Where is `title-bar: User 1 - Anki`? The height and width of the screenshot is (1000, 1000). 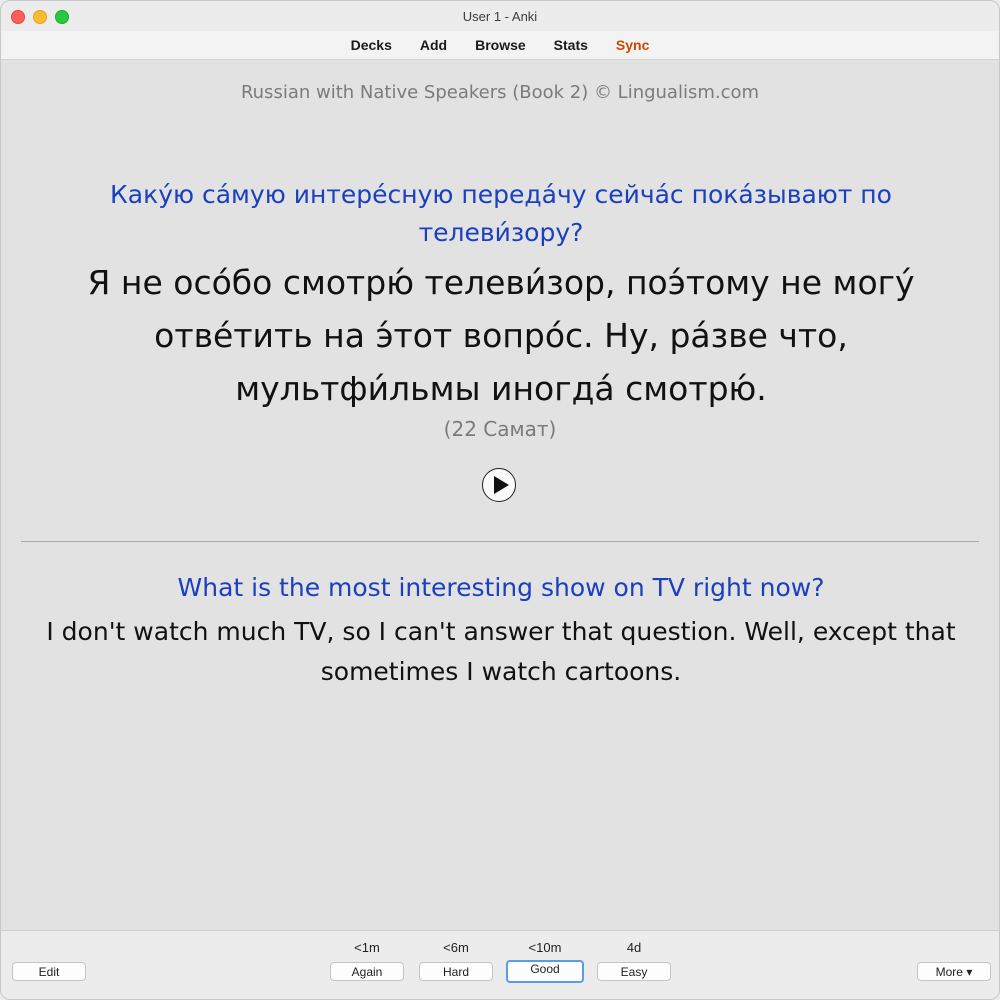
title-bar: User 1 - Anki is located at coordinates (500, 16).